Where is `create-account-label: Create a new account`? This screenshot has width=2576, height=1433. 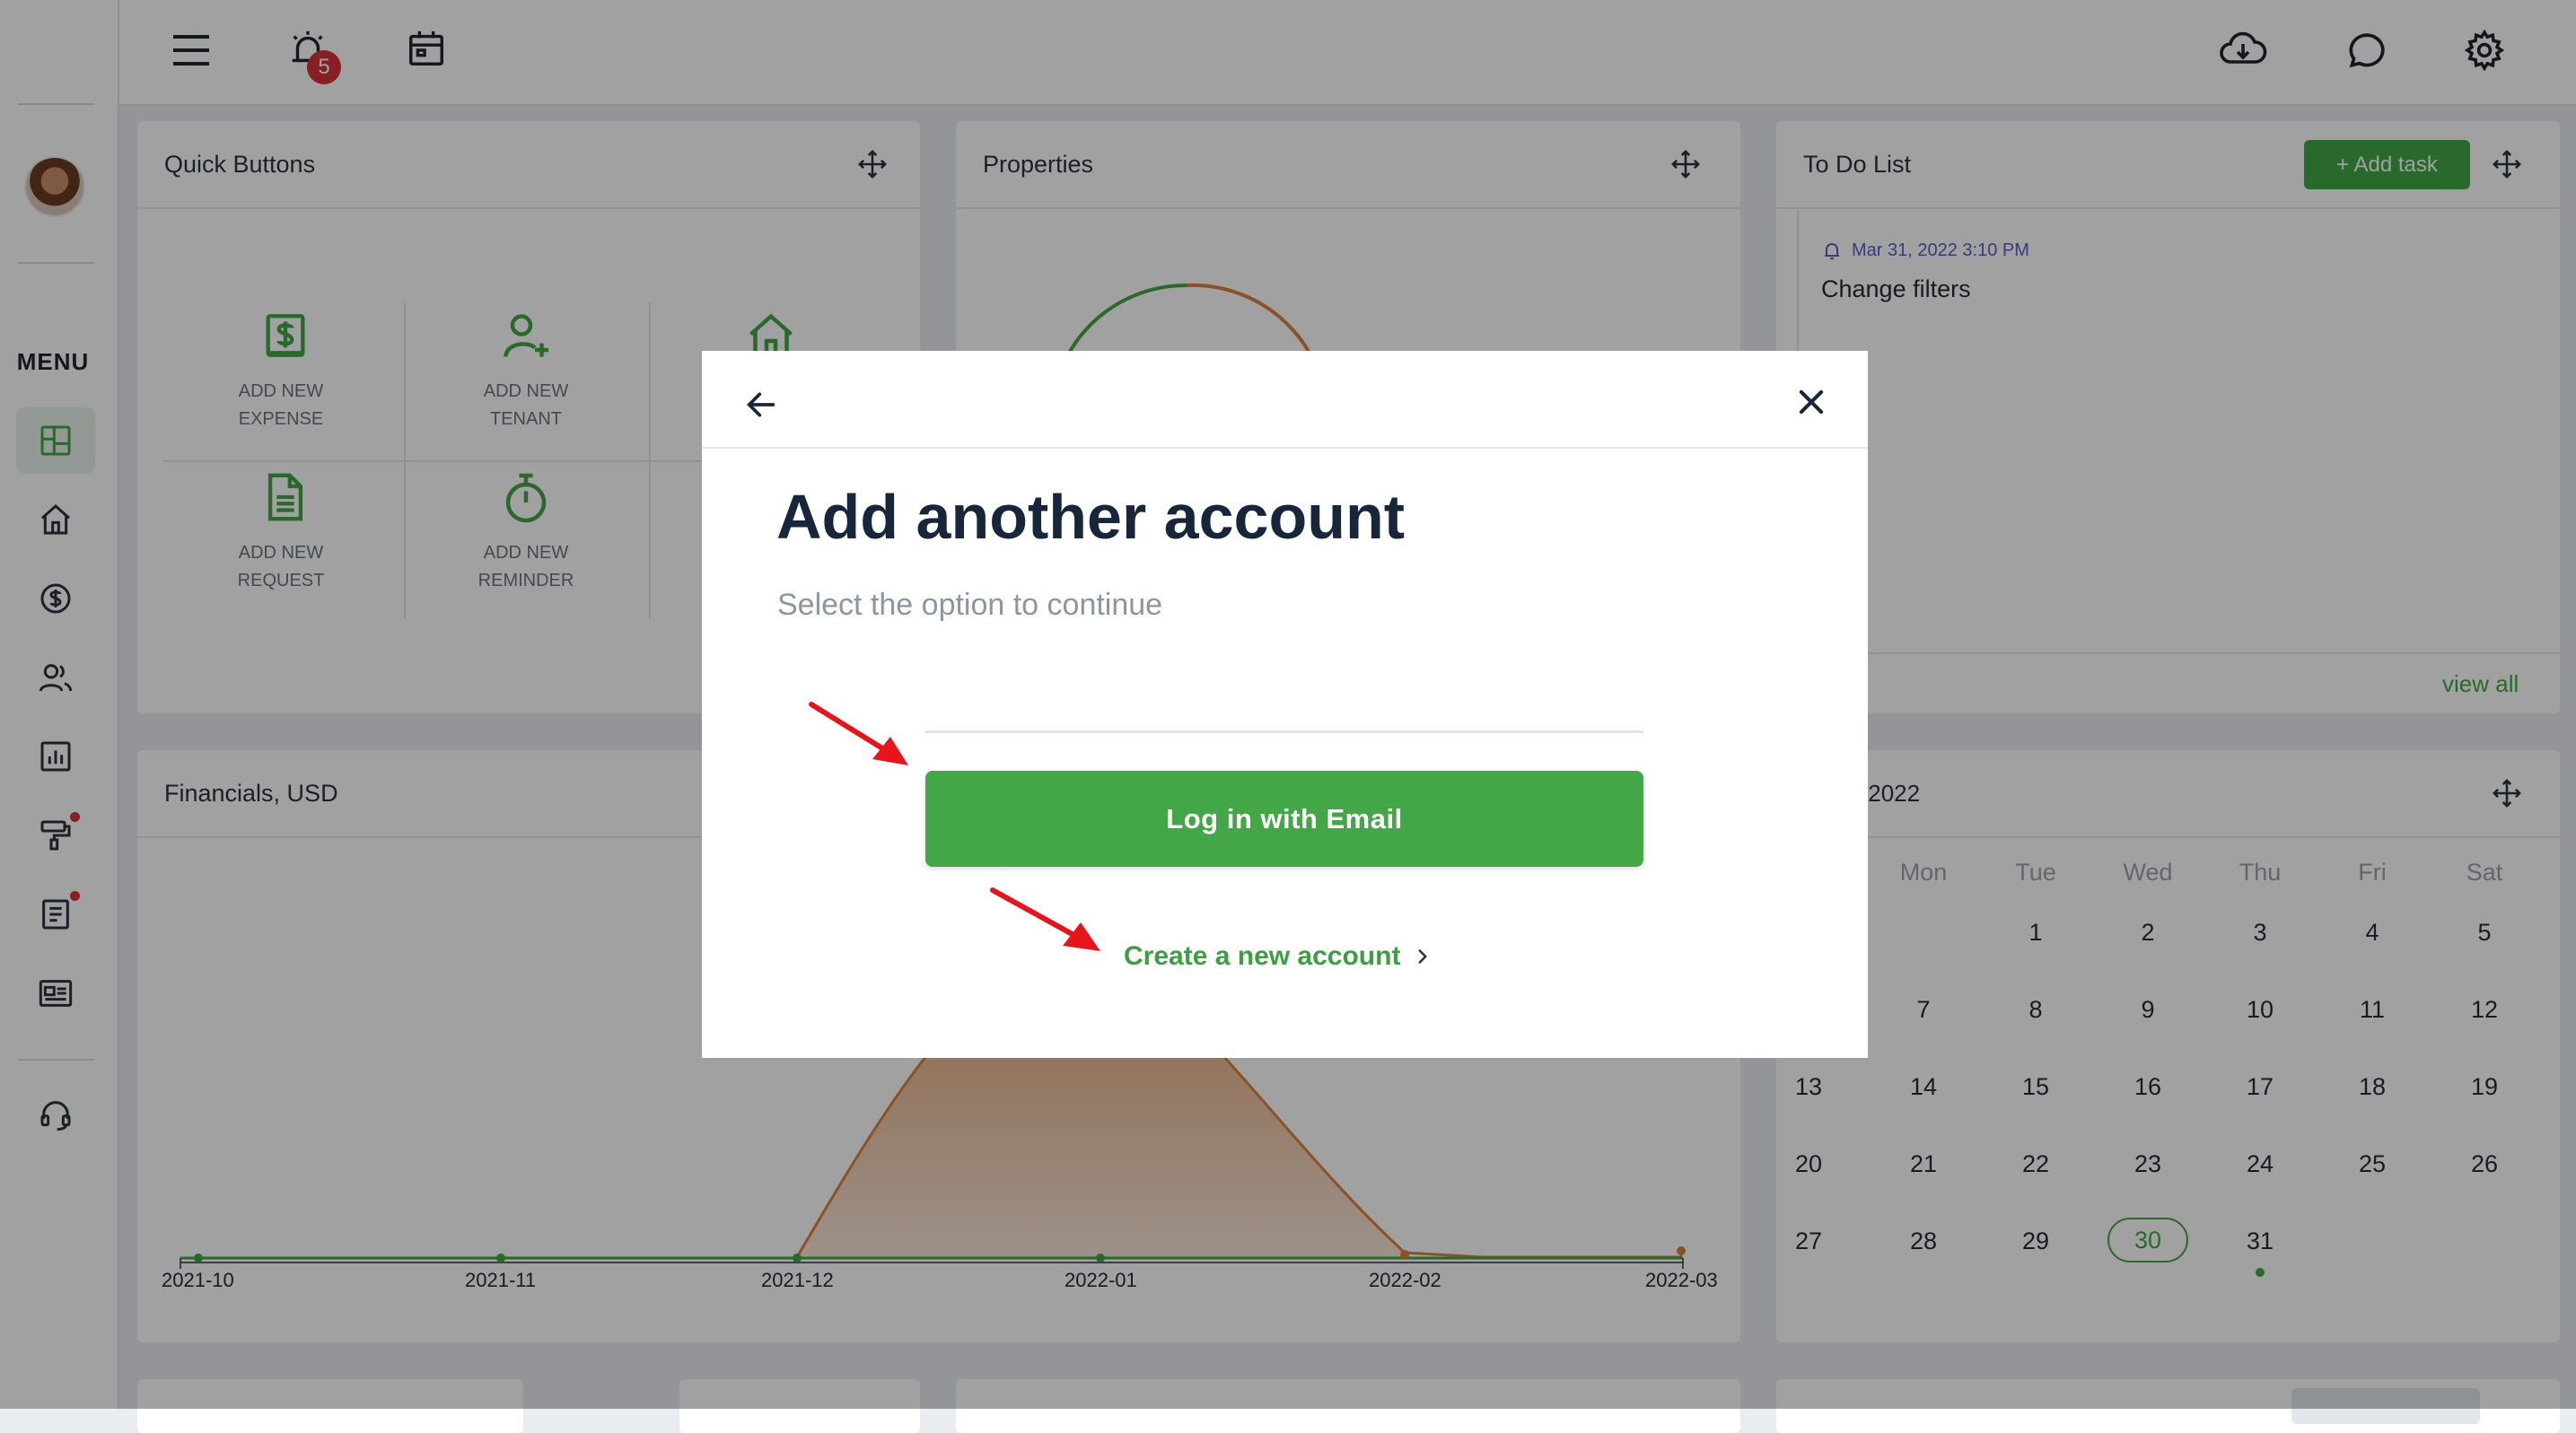 create-account-label: Create a new account is located at coordinates (1262, 956).